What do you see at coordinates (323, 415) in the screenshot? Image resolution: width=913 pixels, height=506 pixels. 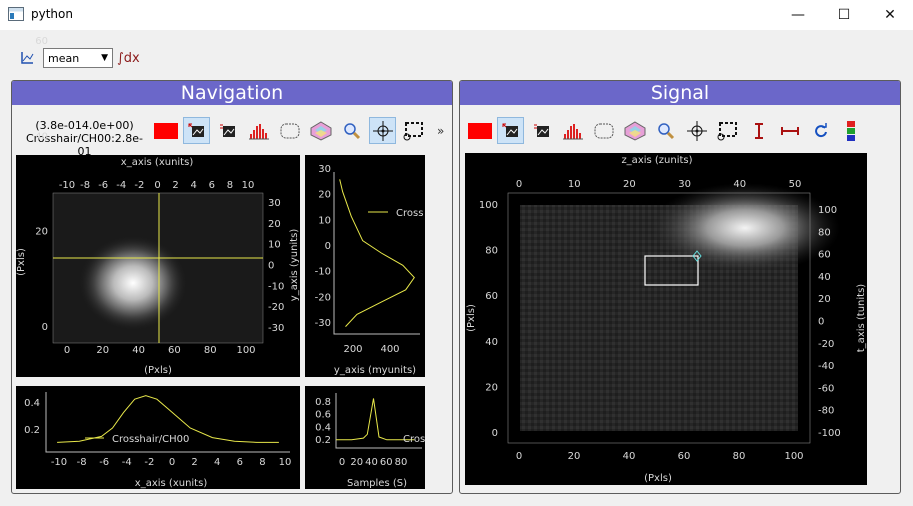 I see `y-tick-label: 0.6` at bounding box center [323, 415].